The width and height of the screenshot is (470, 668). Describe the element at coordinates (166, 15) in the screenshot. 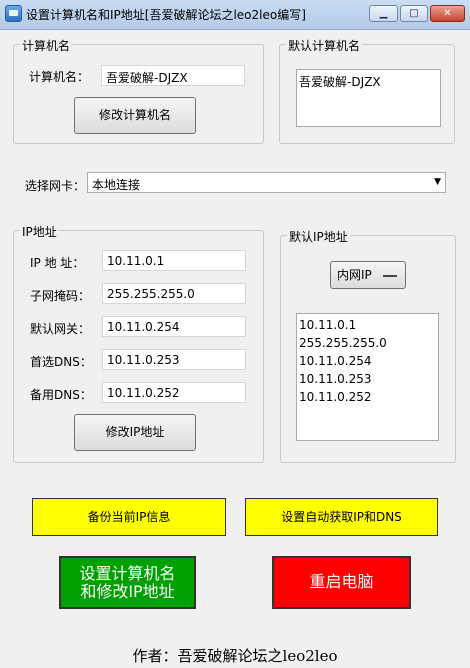

I see `window-title: 设置计算机名和IP地址[吾爱破解论坛之leo2leo编写]` at that location.